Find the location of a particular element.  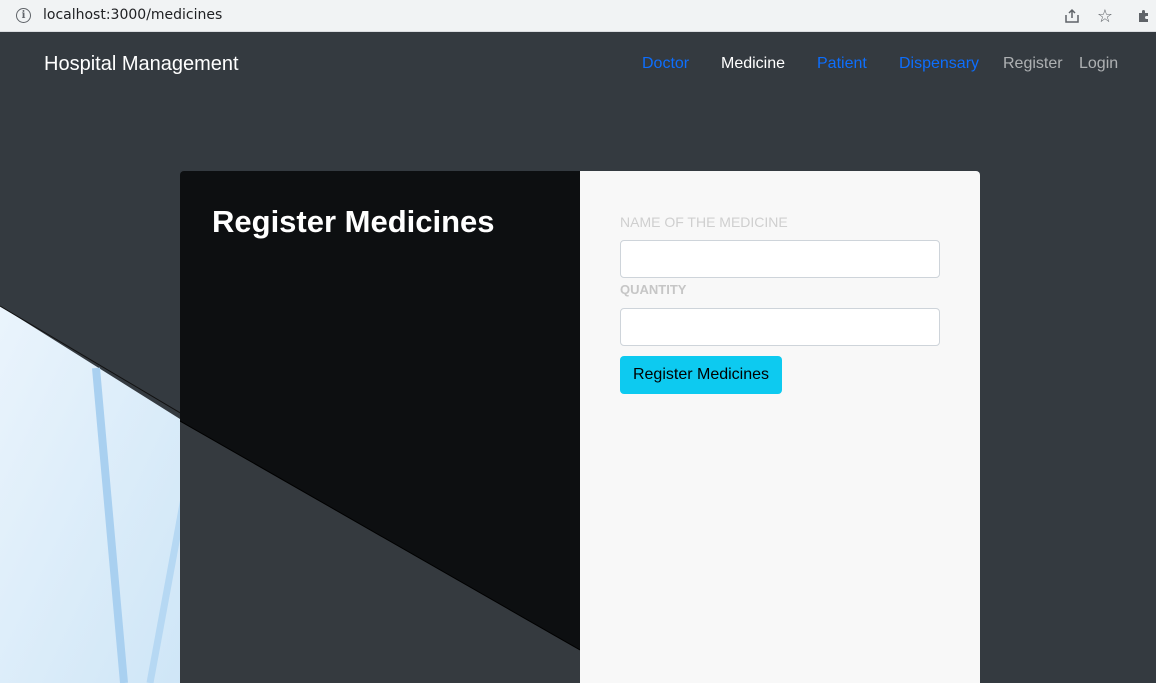

medicine-name-input is located at coordinates (780, 259).